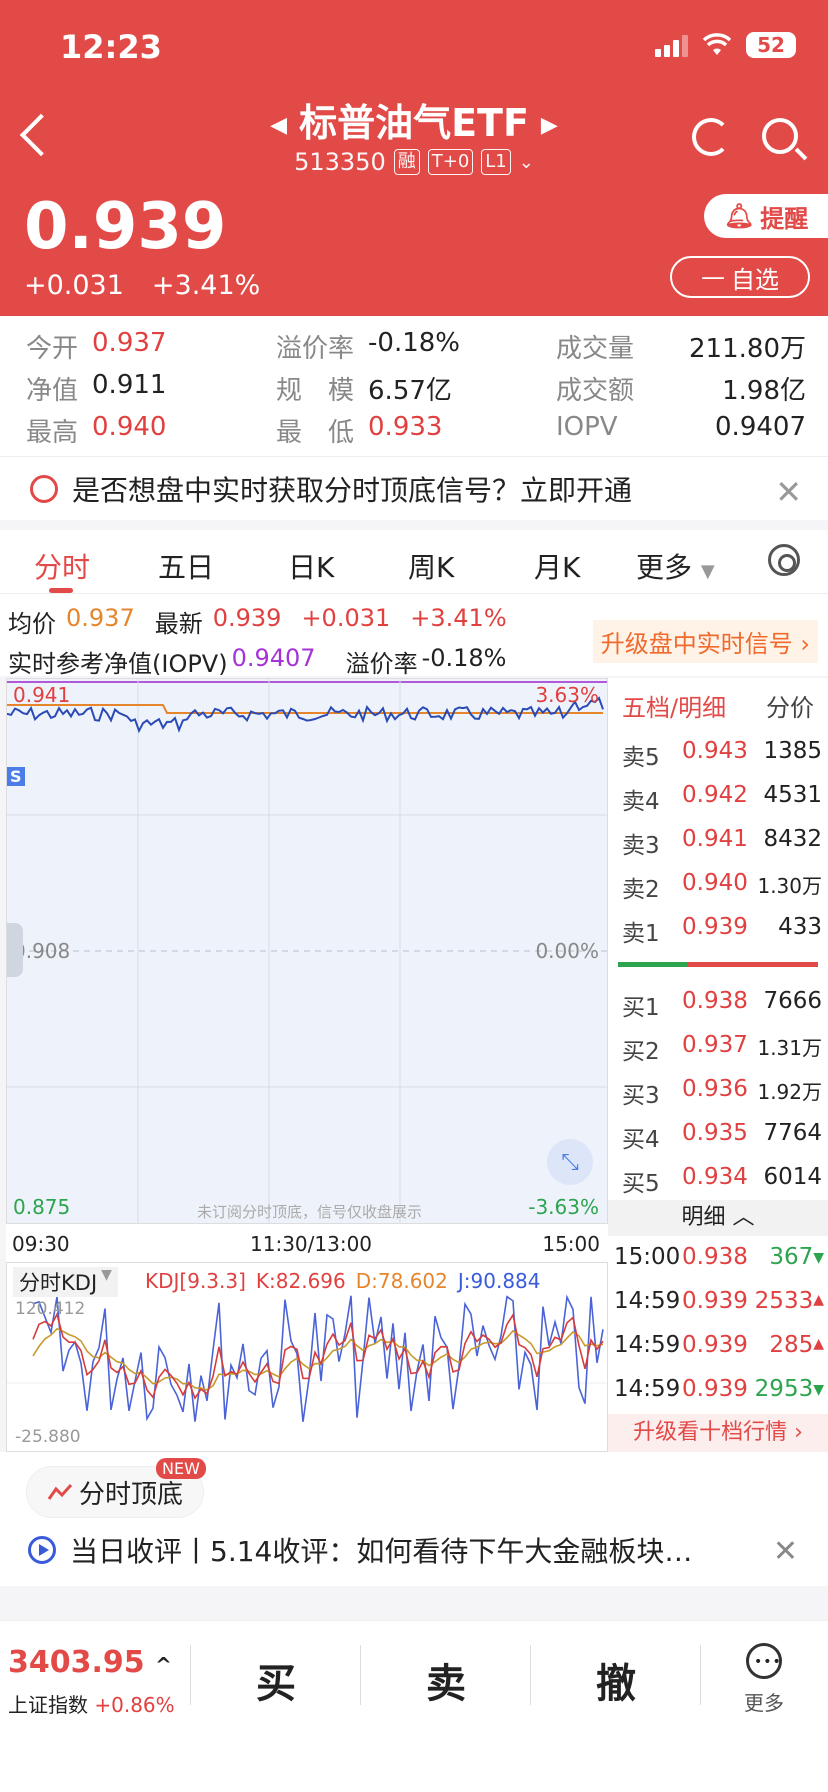 The height and width of the screenshot is (1792, 828). Describe the element at coordinates (641, 1140) in the screenshot. I see `bid-name: 买4` at that location.